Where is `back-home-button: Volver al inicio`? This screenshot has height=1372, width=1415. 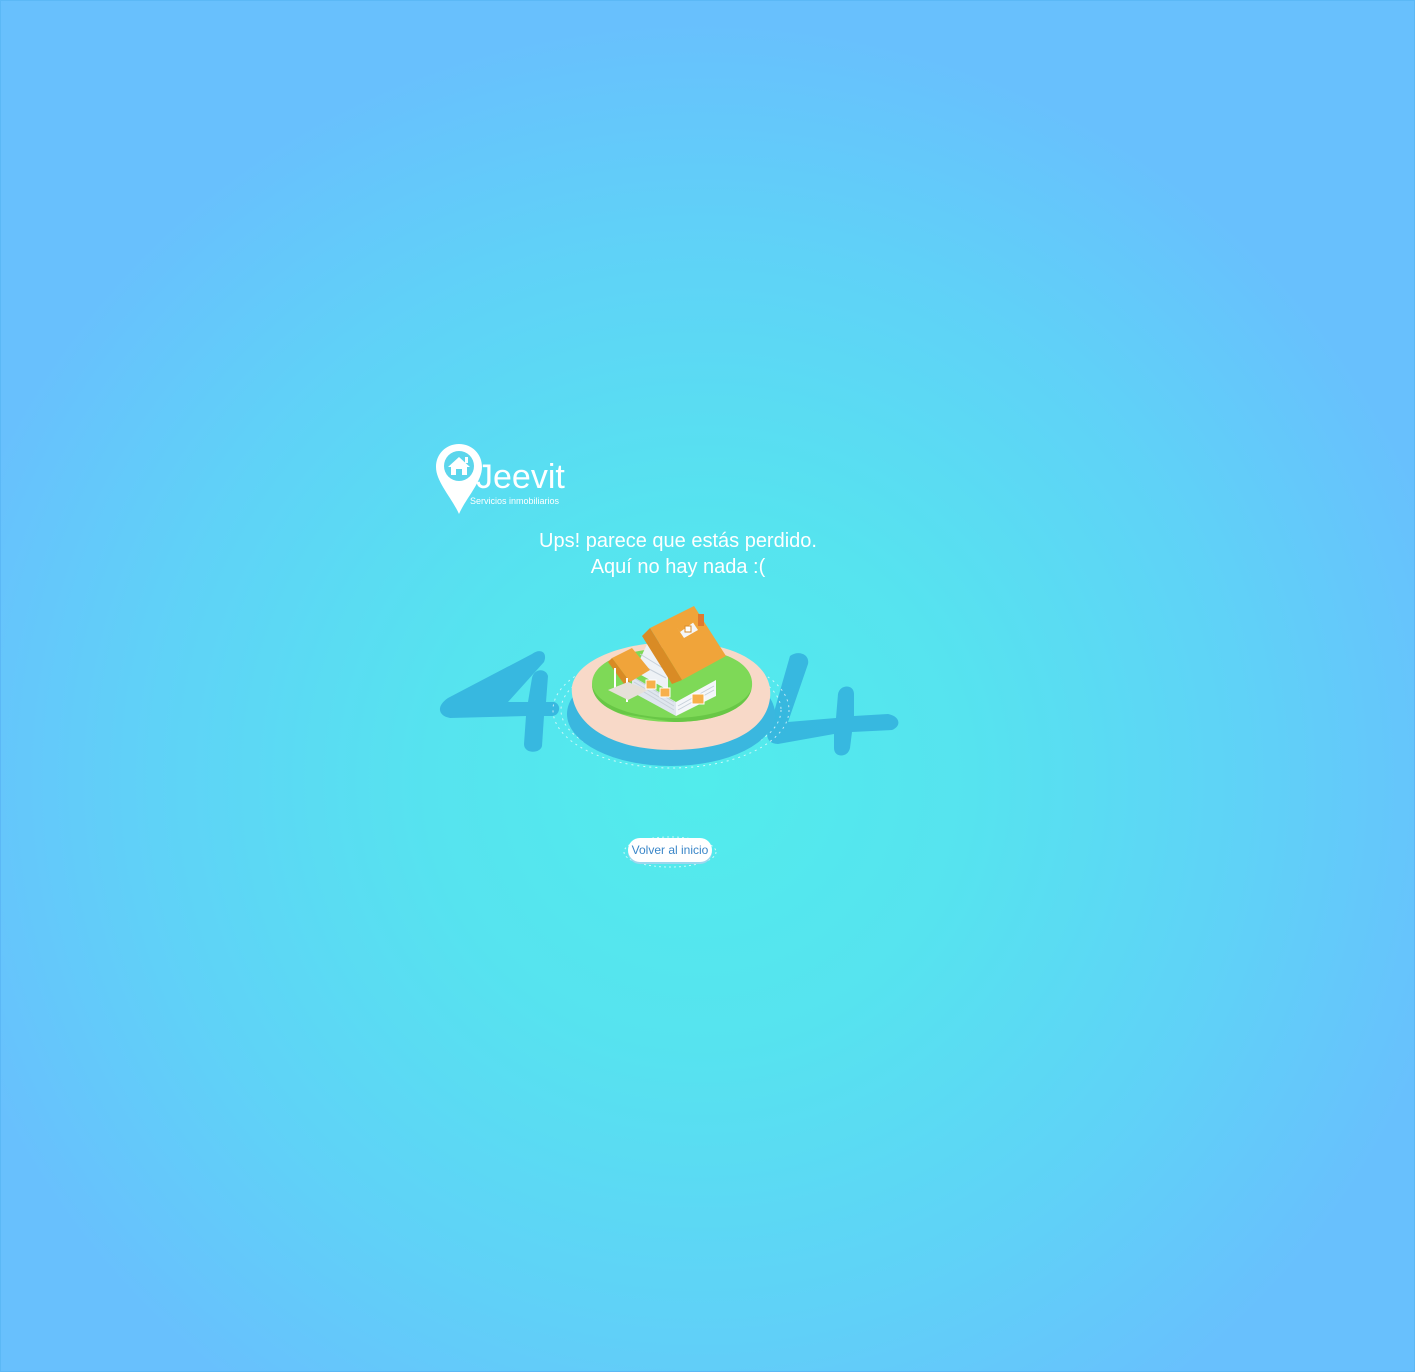 back-home-button: Volver al inicio is located at coordinates (670, 850).